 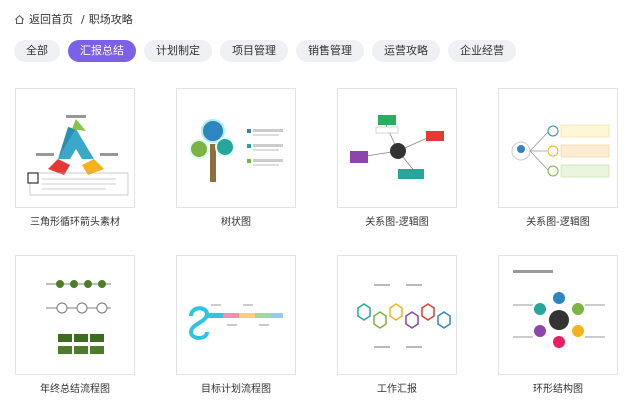 I want to click on template-card: 年终总结流程图, so click(x=75, y=325).